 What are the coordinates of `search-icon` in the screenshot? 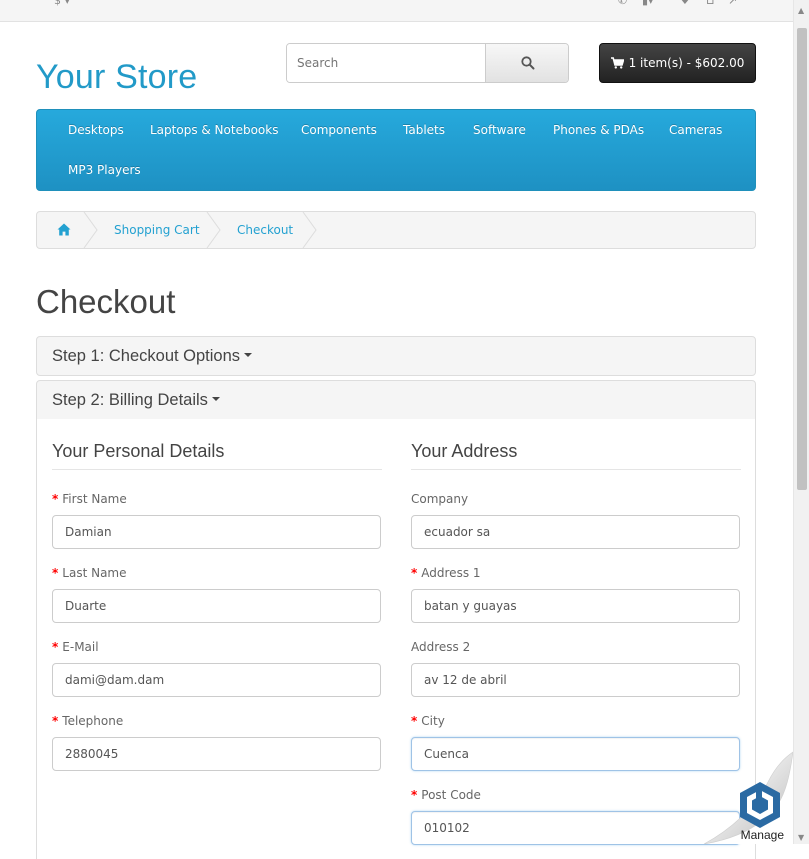 It's located at (527, 63).